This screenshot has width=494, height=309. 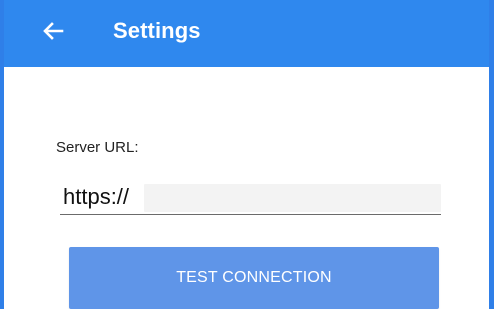 I want to click on right-window-border, so click(x=491, y=154).